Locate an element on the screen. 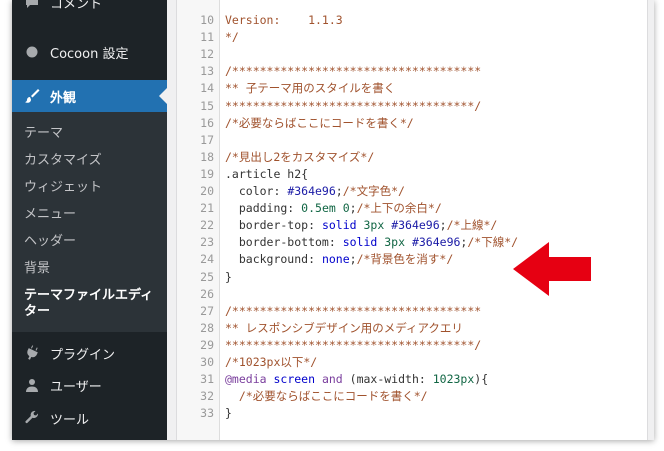 Image resolution: width=664 pixels, height=451 pixels. submenu-item-menus: メニュー is located at coordinates (50, 215).